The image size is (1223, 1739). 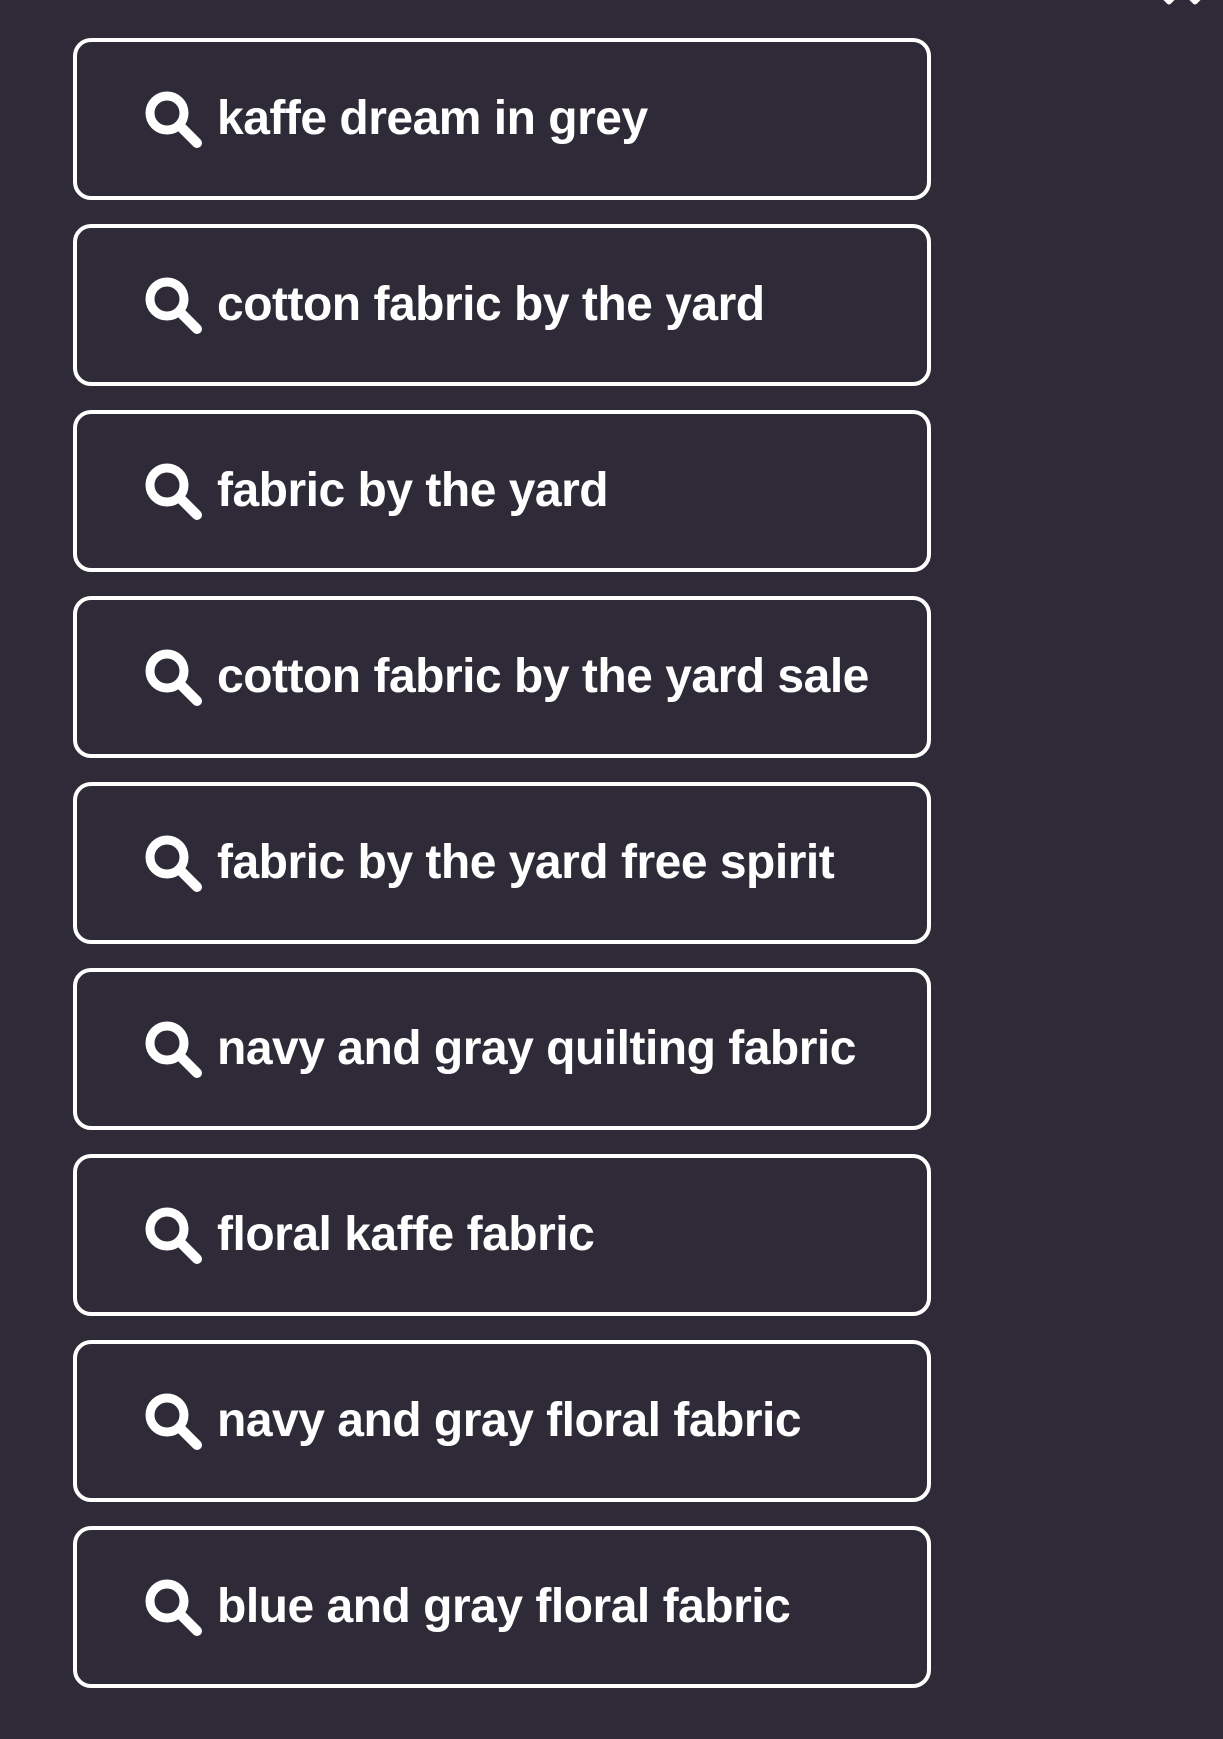 I want to click on suggestion-chip: kaffe dream in grey, so click(x=502, y=119).